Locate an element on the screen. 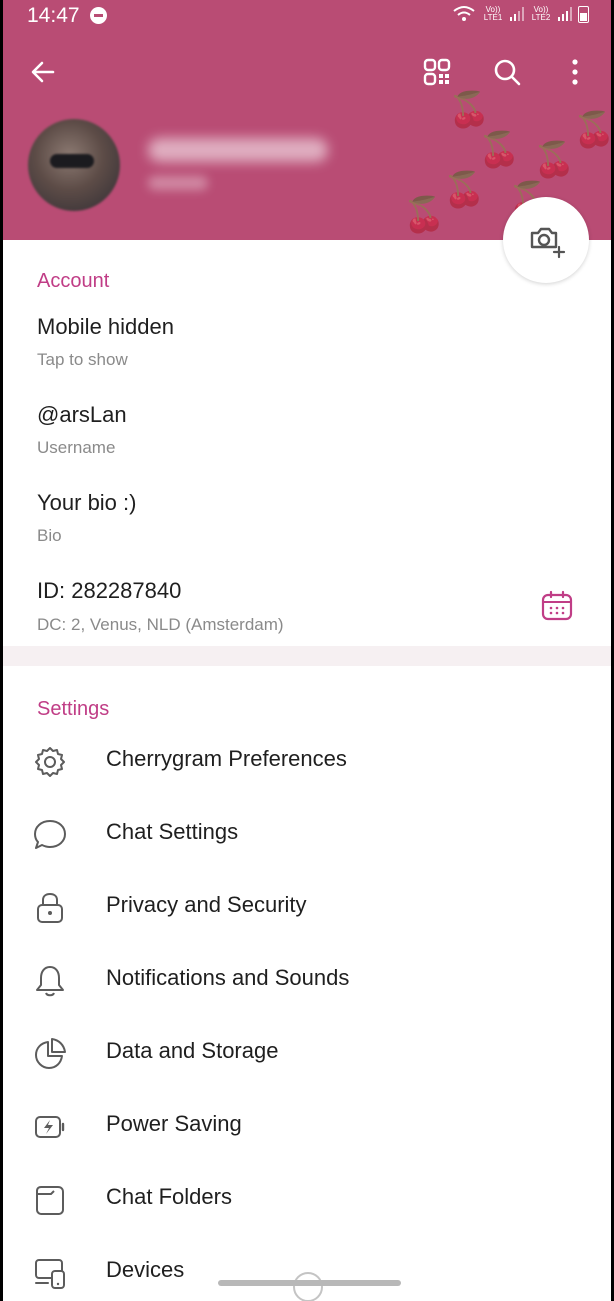  profile-status-redacted is located at coordinates (178, 183).